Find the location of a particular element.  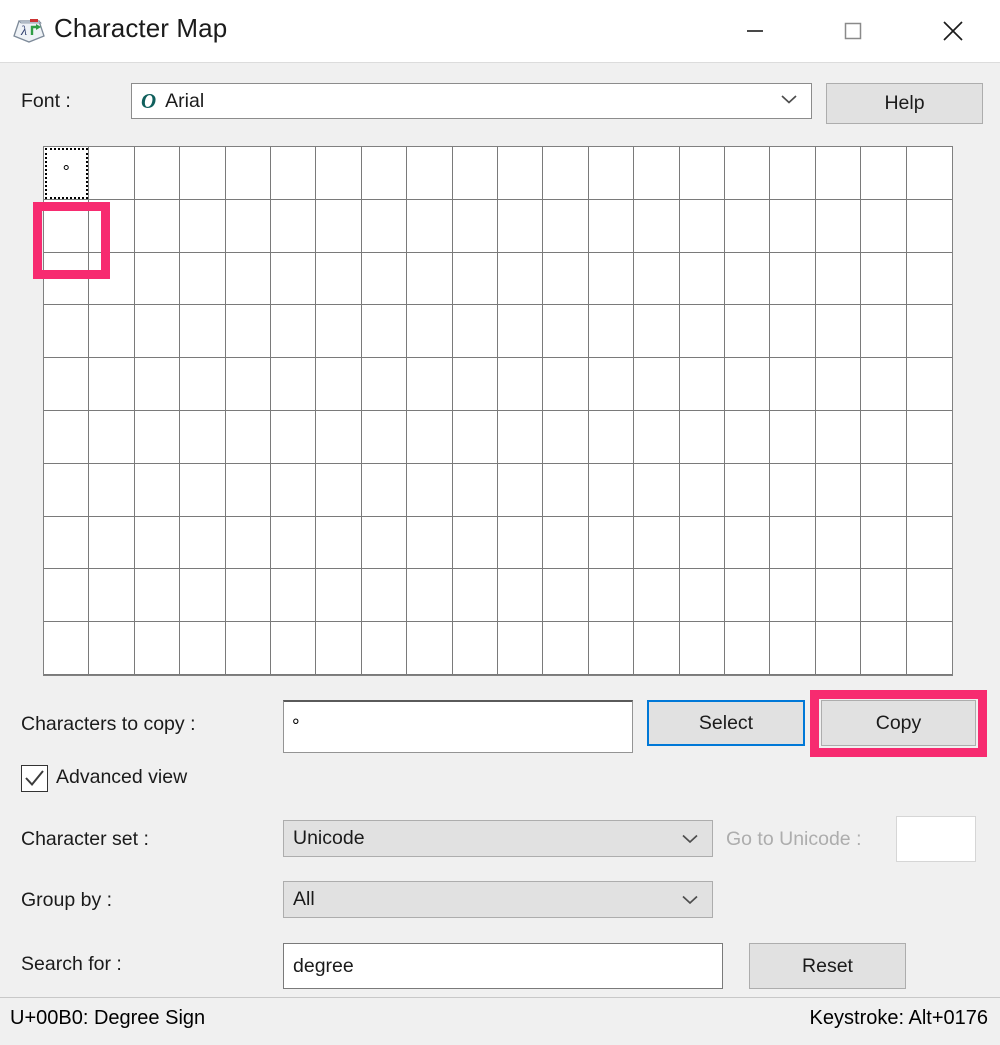

characters-to-copy-input is located at coordinates (458, 726).